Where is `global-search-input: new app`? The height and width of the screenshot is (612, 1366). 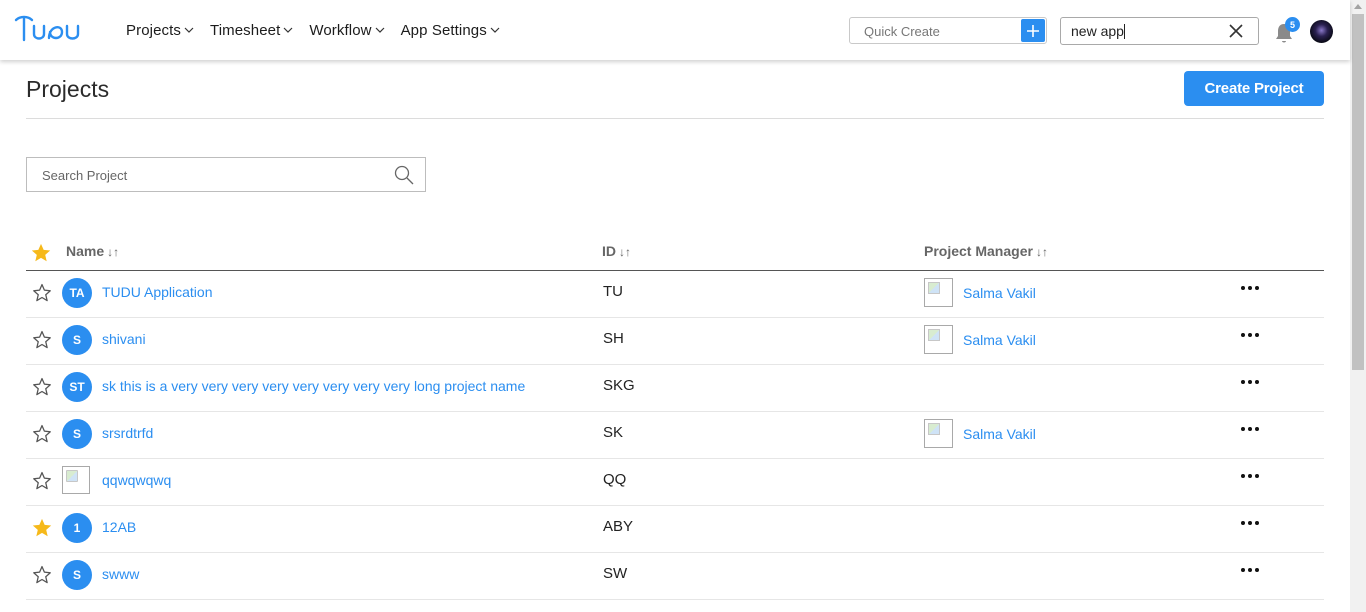 global-search-input: new app is located at coordinates (1159, 31).